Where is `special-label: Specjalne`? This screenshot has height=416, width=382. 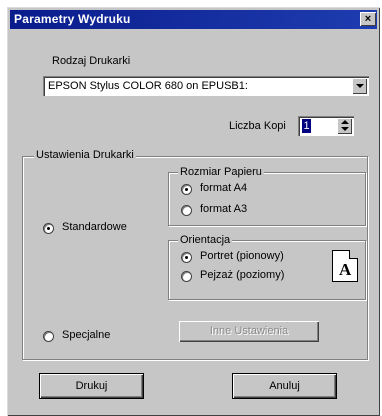
special-label: Specjalne is located at coordinates (86, 335).